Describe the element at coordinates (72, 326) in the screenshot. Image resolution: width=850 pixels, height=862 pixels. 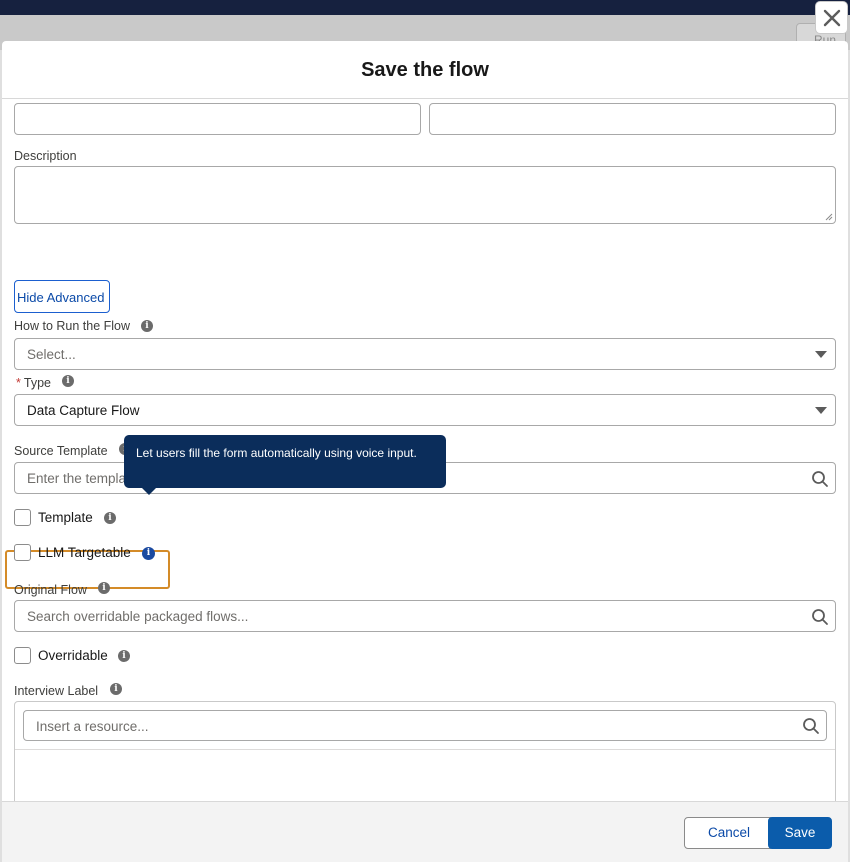
I see `how-to-run-label: How to Run the Flow` at that location.